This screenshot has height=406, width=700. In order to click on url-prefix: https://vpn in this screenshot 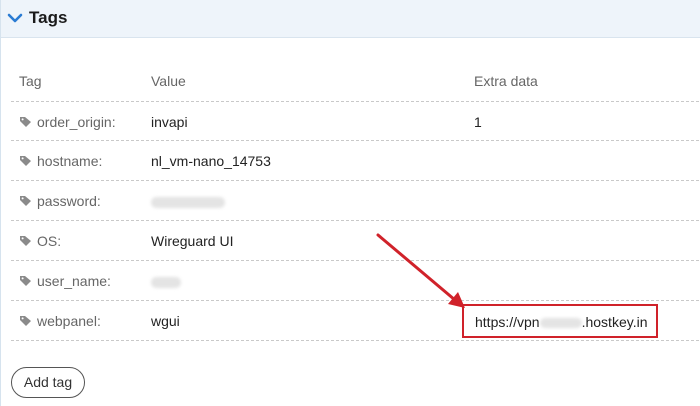, I will do `click(507, 322)`.